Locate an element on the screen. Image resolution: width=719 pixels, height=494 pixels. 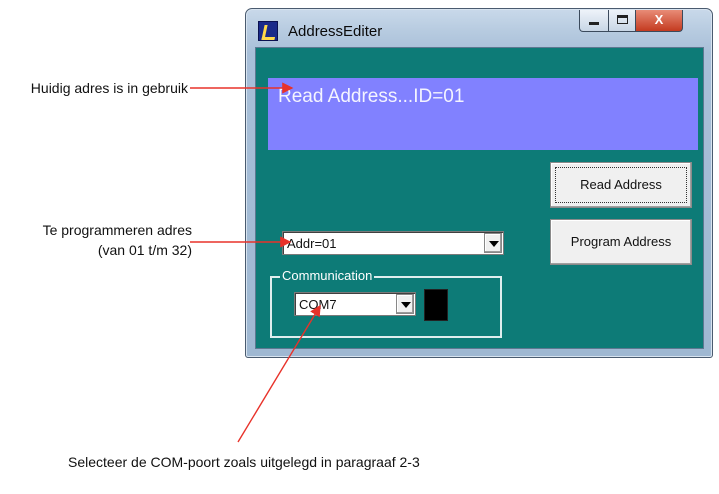
maximize-button is located at coordinates (622, 21).